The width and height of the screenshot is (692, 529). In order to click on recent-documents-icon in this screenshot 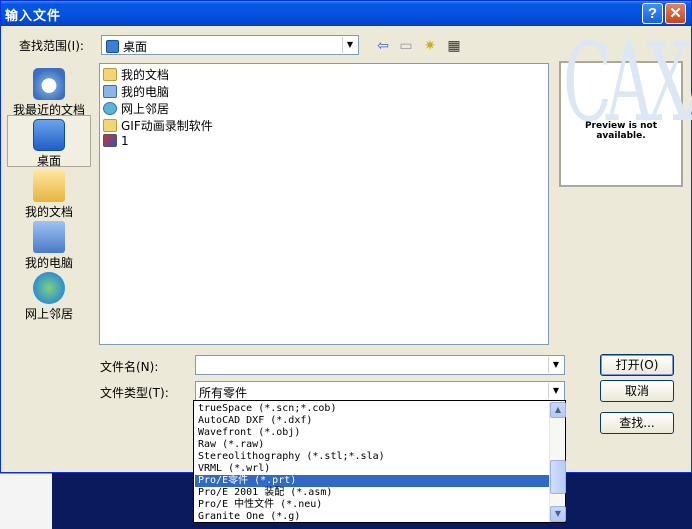, I will do `click(49, 84)`.